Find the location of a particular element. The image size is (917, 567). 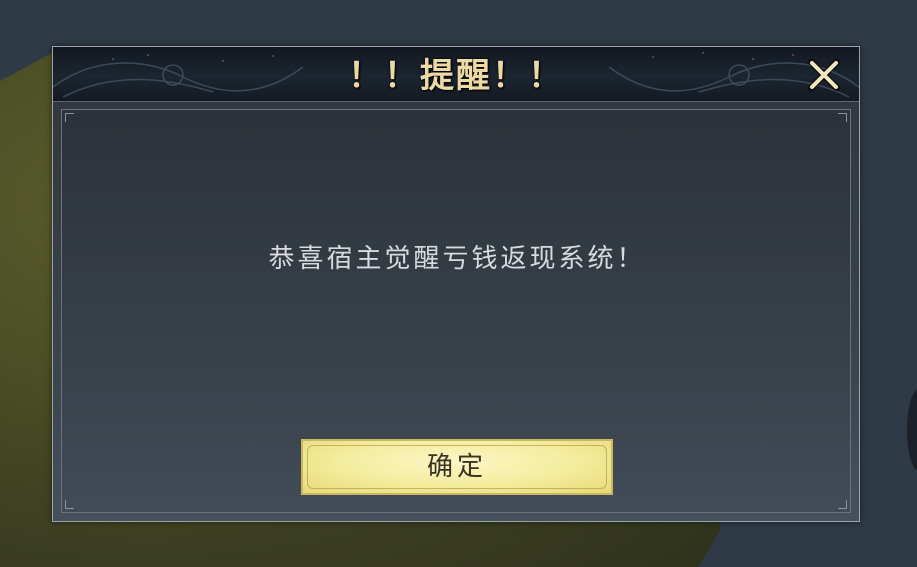

close-icon is located at coordinates (824, 75).